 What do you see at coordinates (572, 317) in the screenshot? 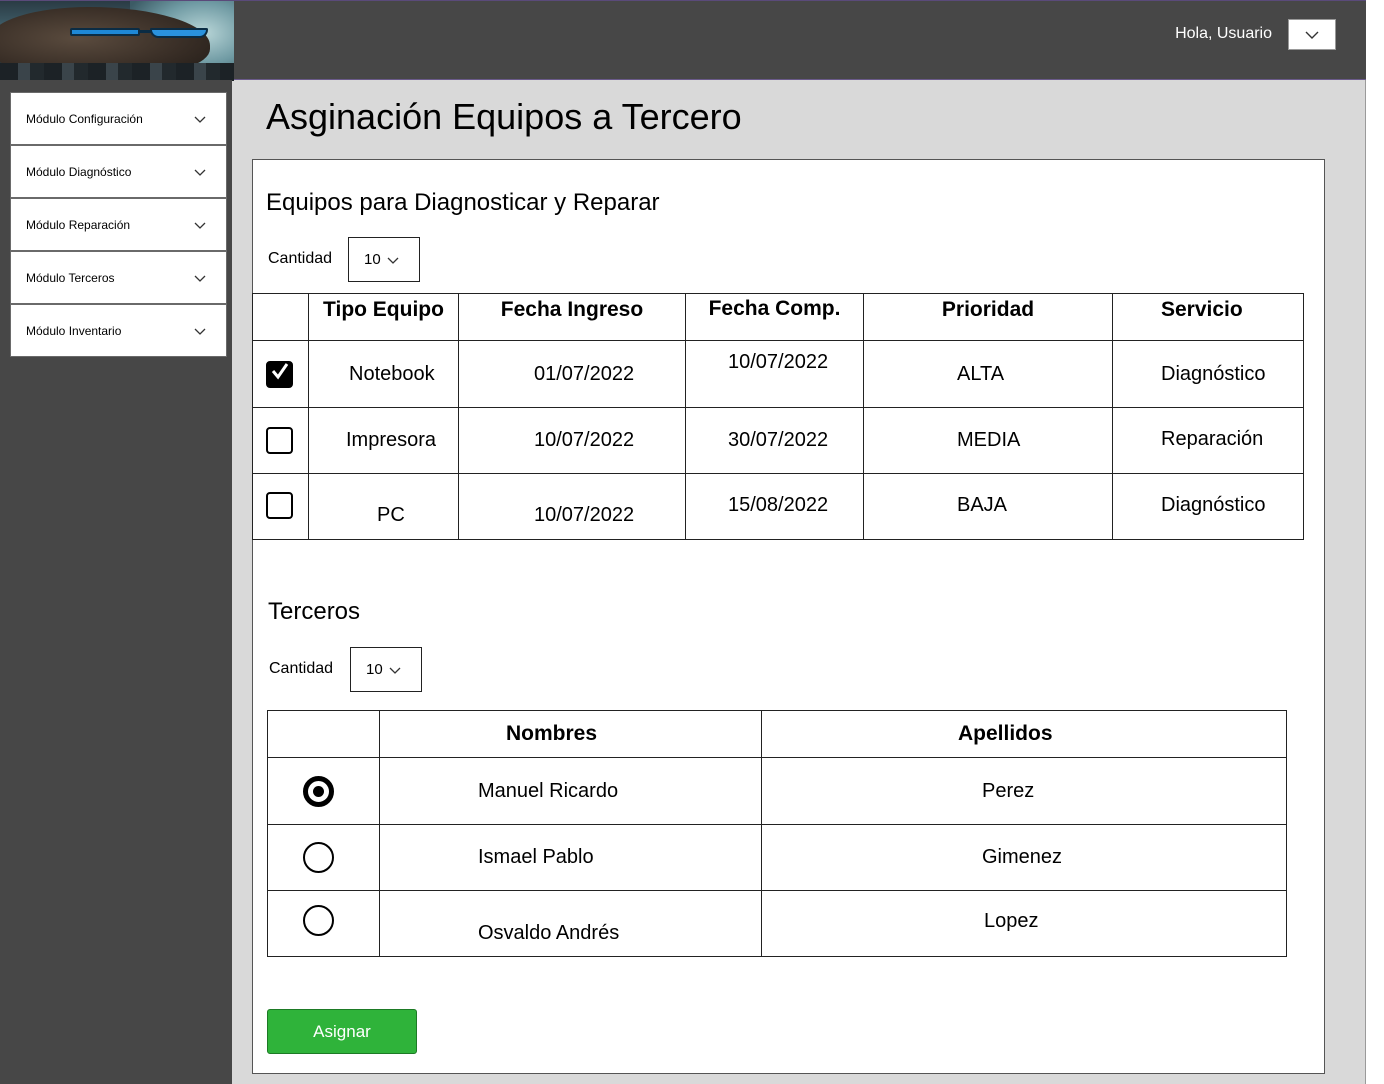
I see `column-header-fecha-ingreso: Fecha Ingreso` at bounding box center [572, 317].